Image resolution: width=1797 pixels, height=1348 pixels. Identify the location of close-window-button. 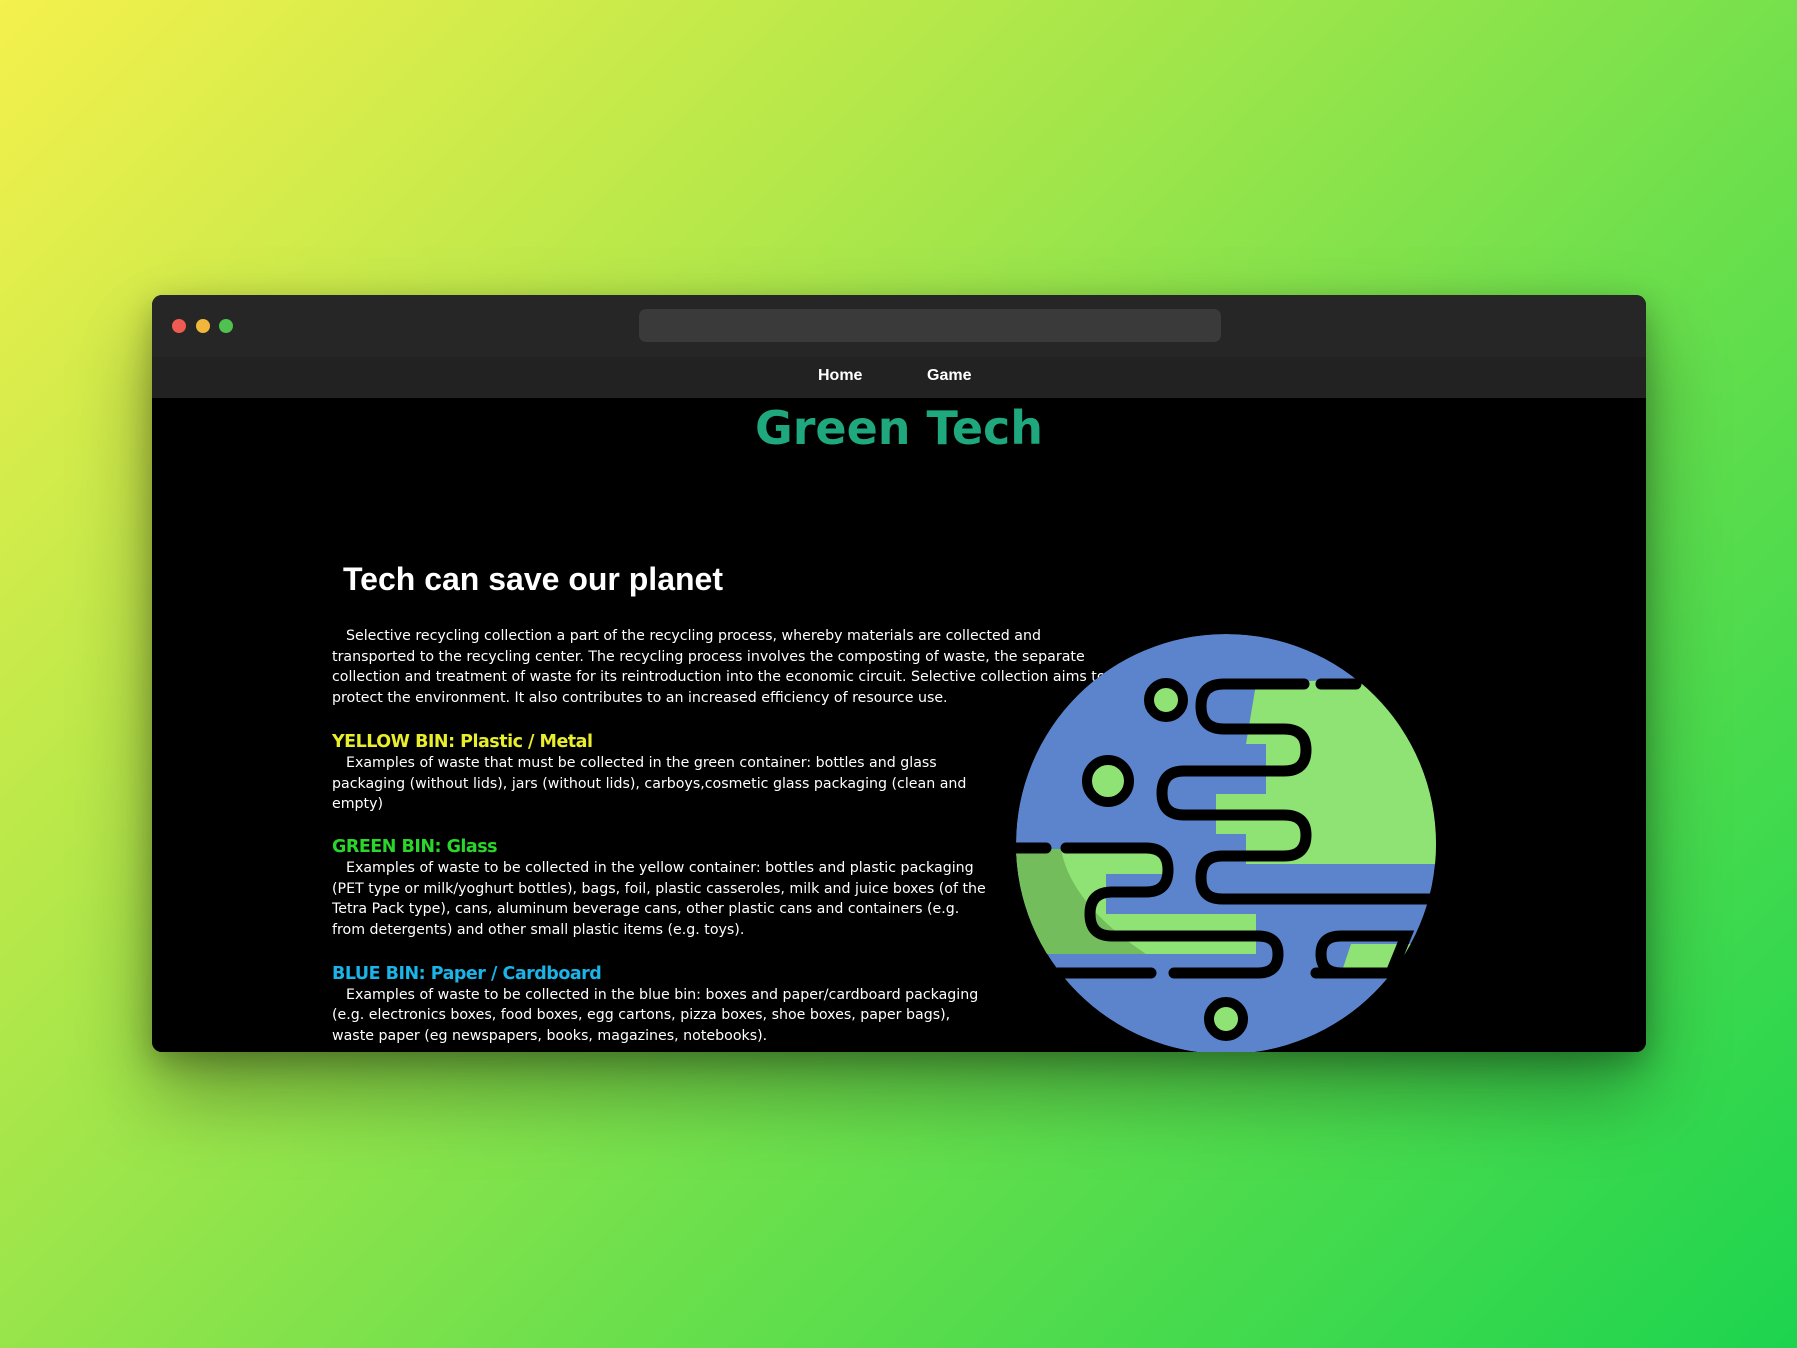
(179, 326).